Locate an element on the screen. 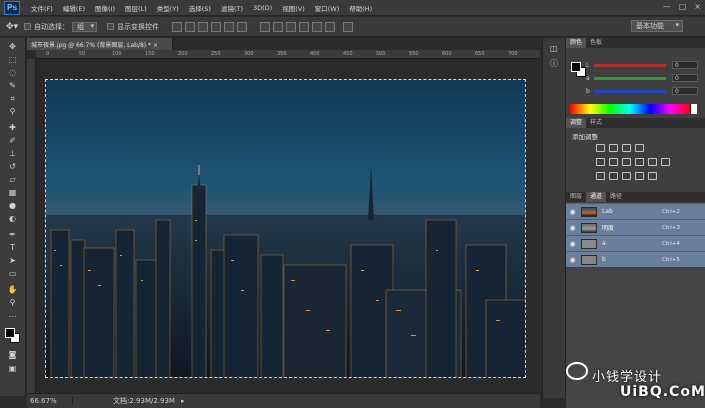 The image size is (705, 408). slider-b-track is located at coordinates (630, 91).